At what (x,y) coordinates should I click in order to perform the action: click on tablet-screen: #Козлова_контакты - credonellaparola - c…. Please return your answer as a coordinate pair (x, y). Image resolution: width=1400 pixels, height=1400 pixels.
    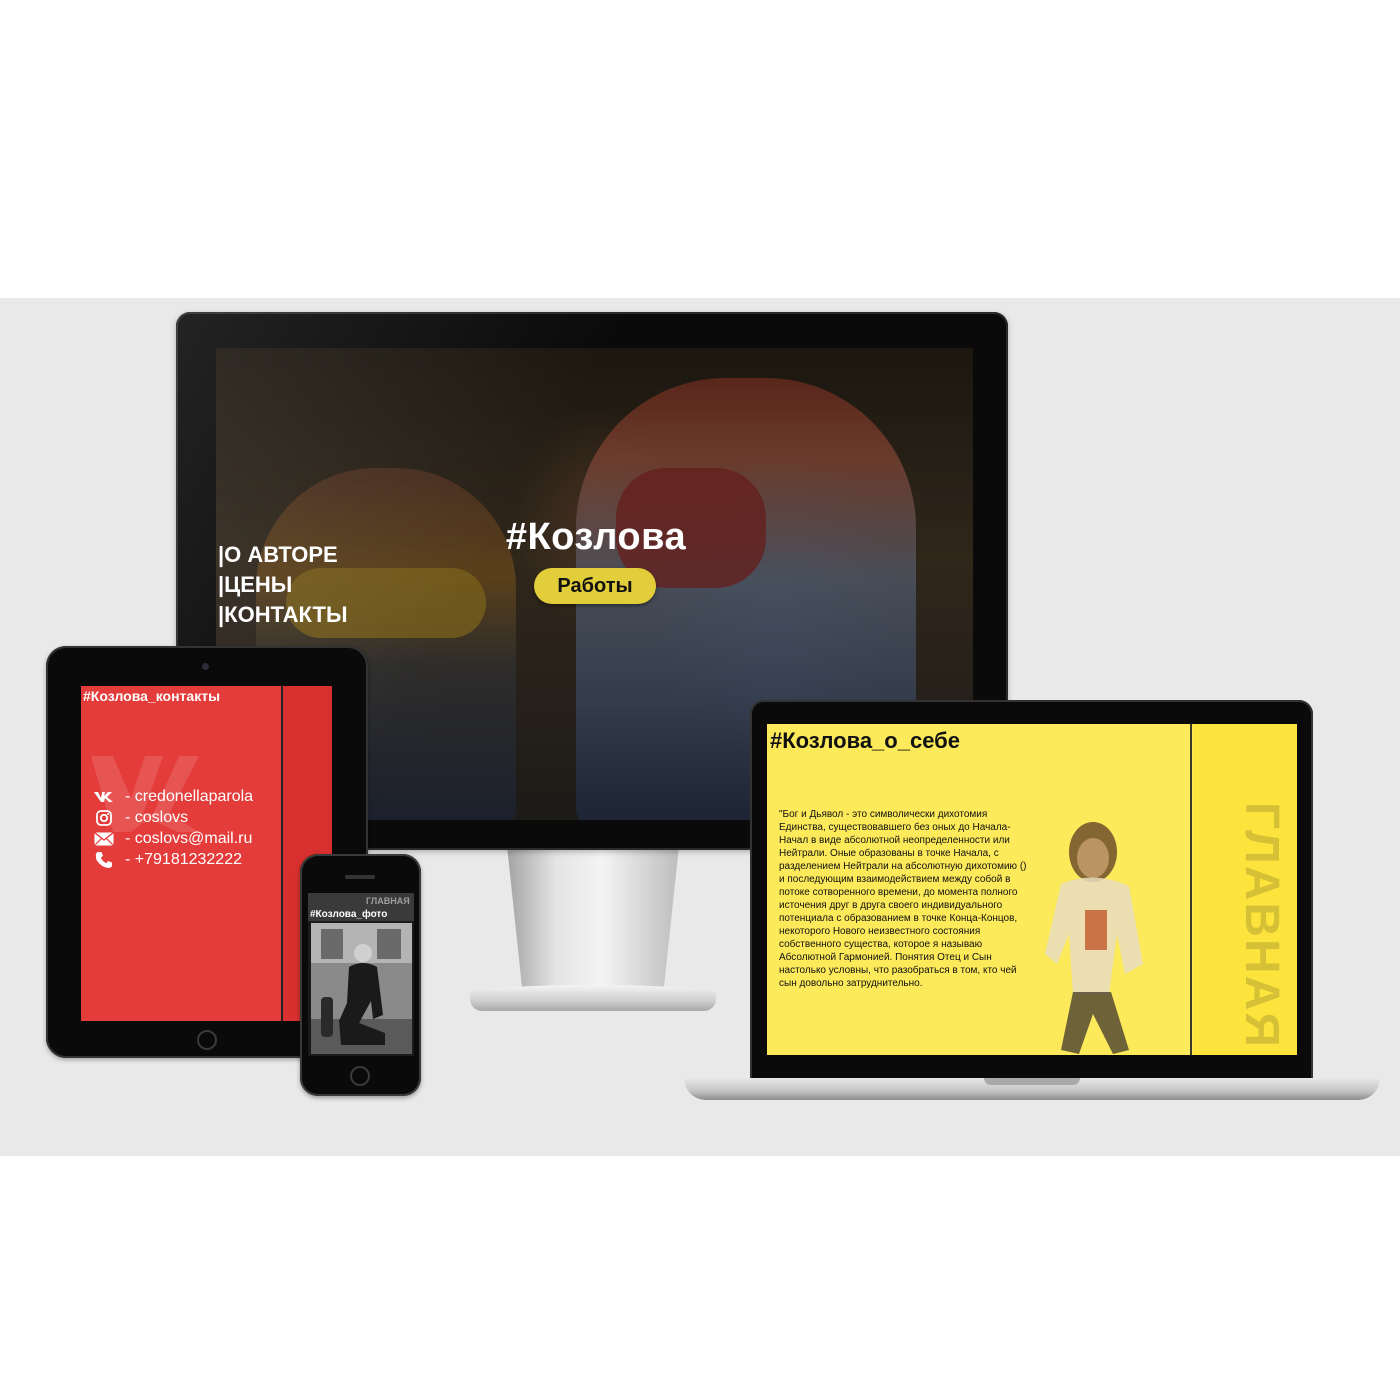
    Looking at the image, I should click on (206, 853).